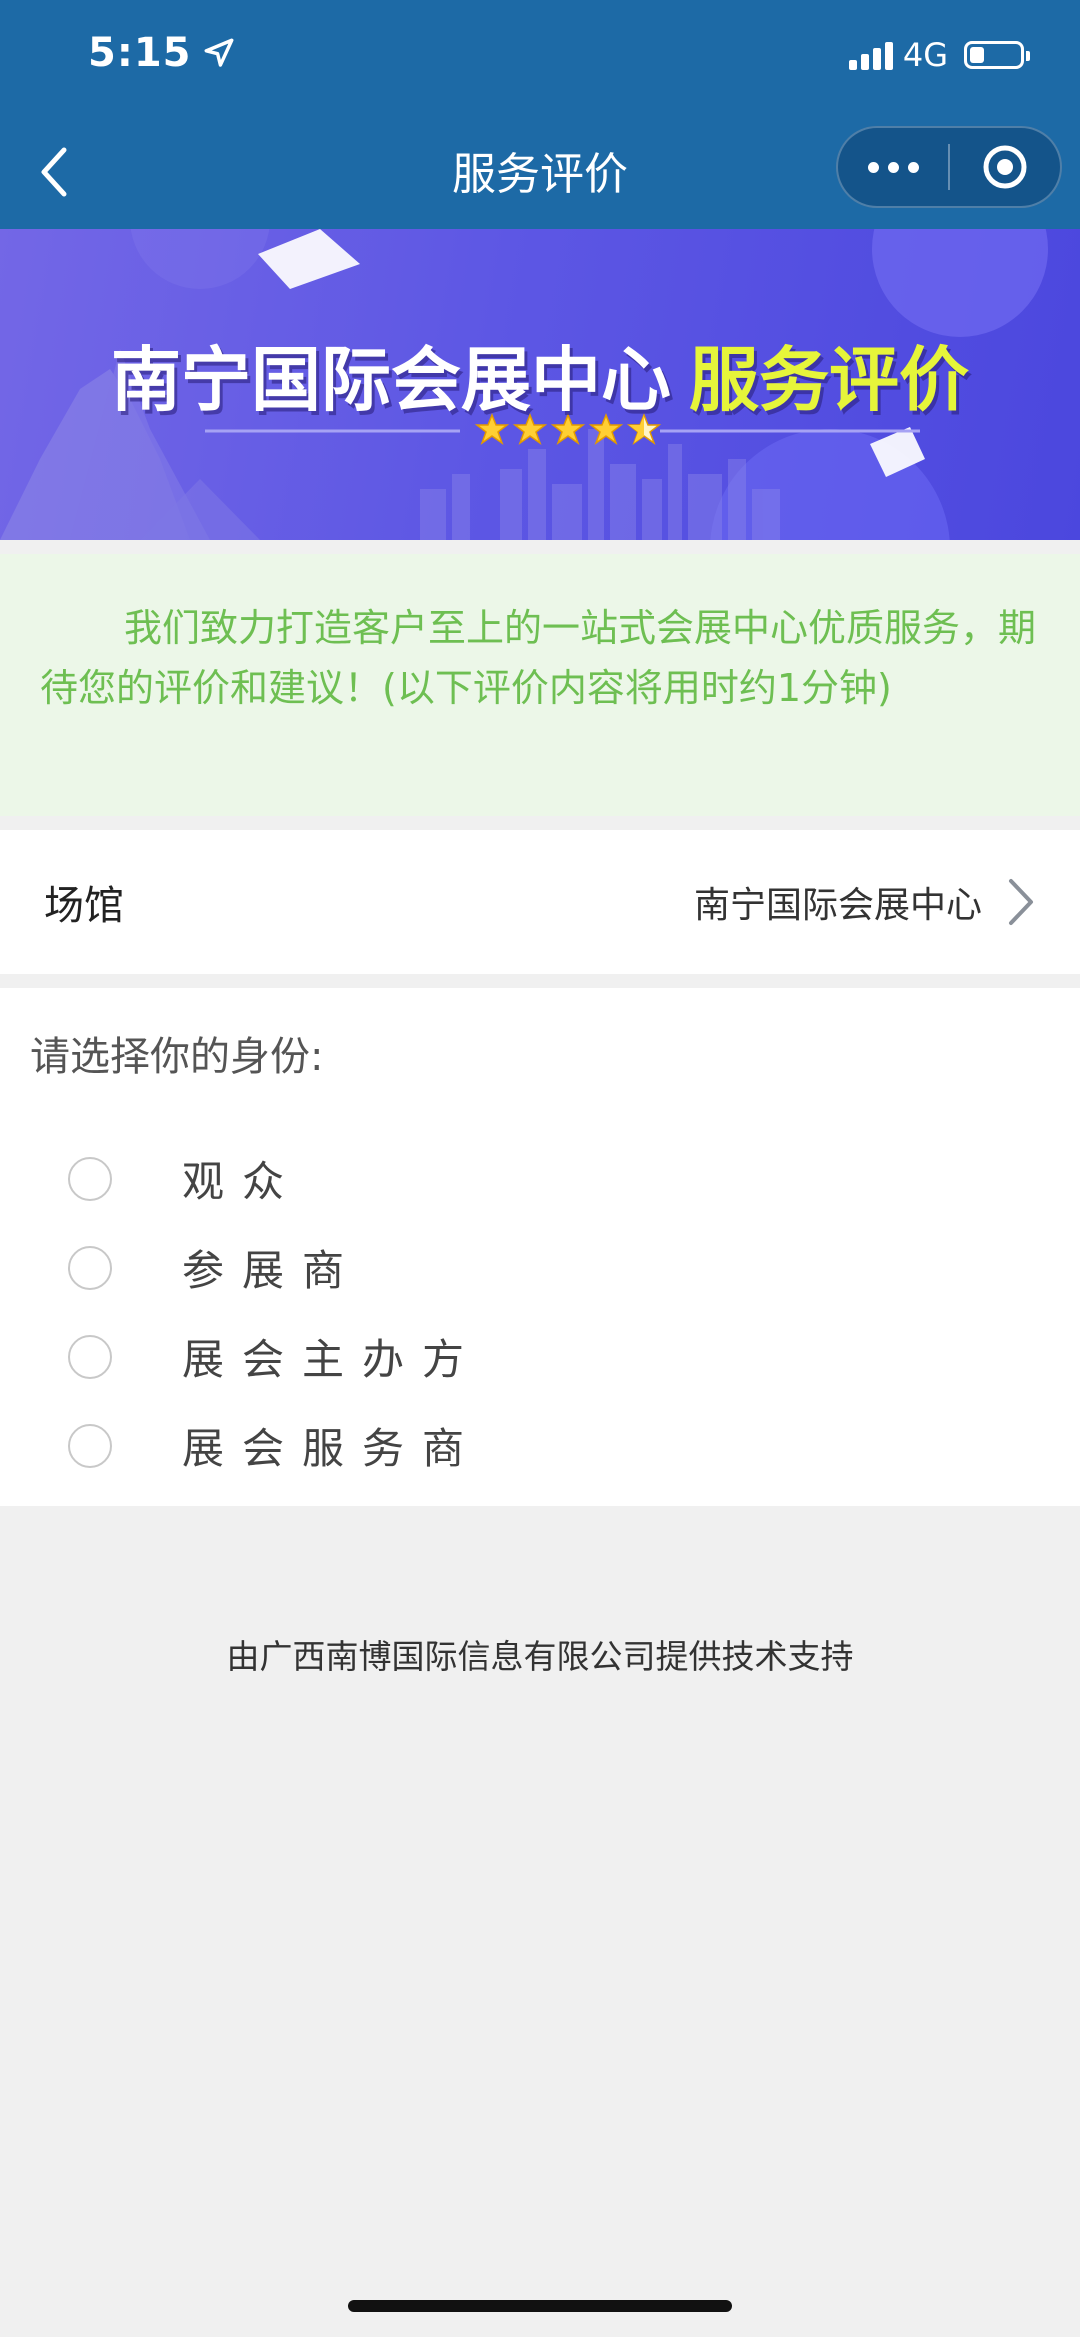 This screenshot has height=2337, width=1080. I want to click on identity-option-exhibitor: 参展商, so click(215, 1267).